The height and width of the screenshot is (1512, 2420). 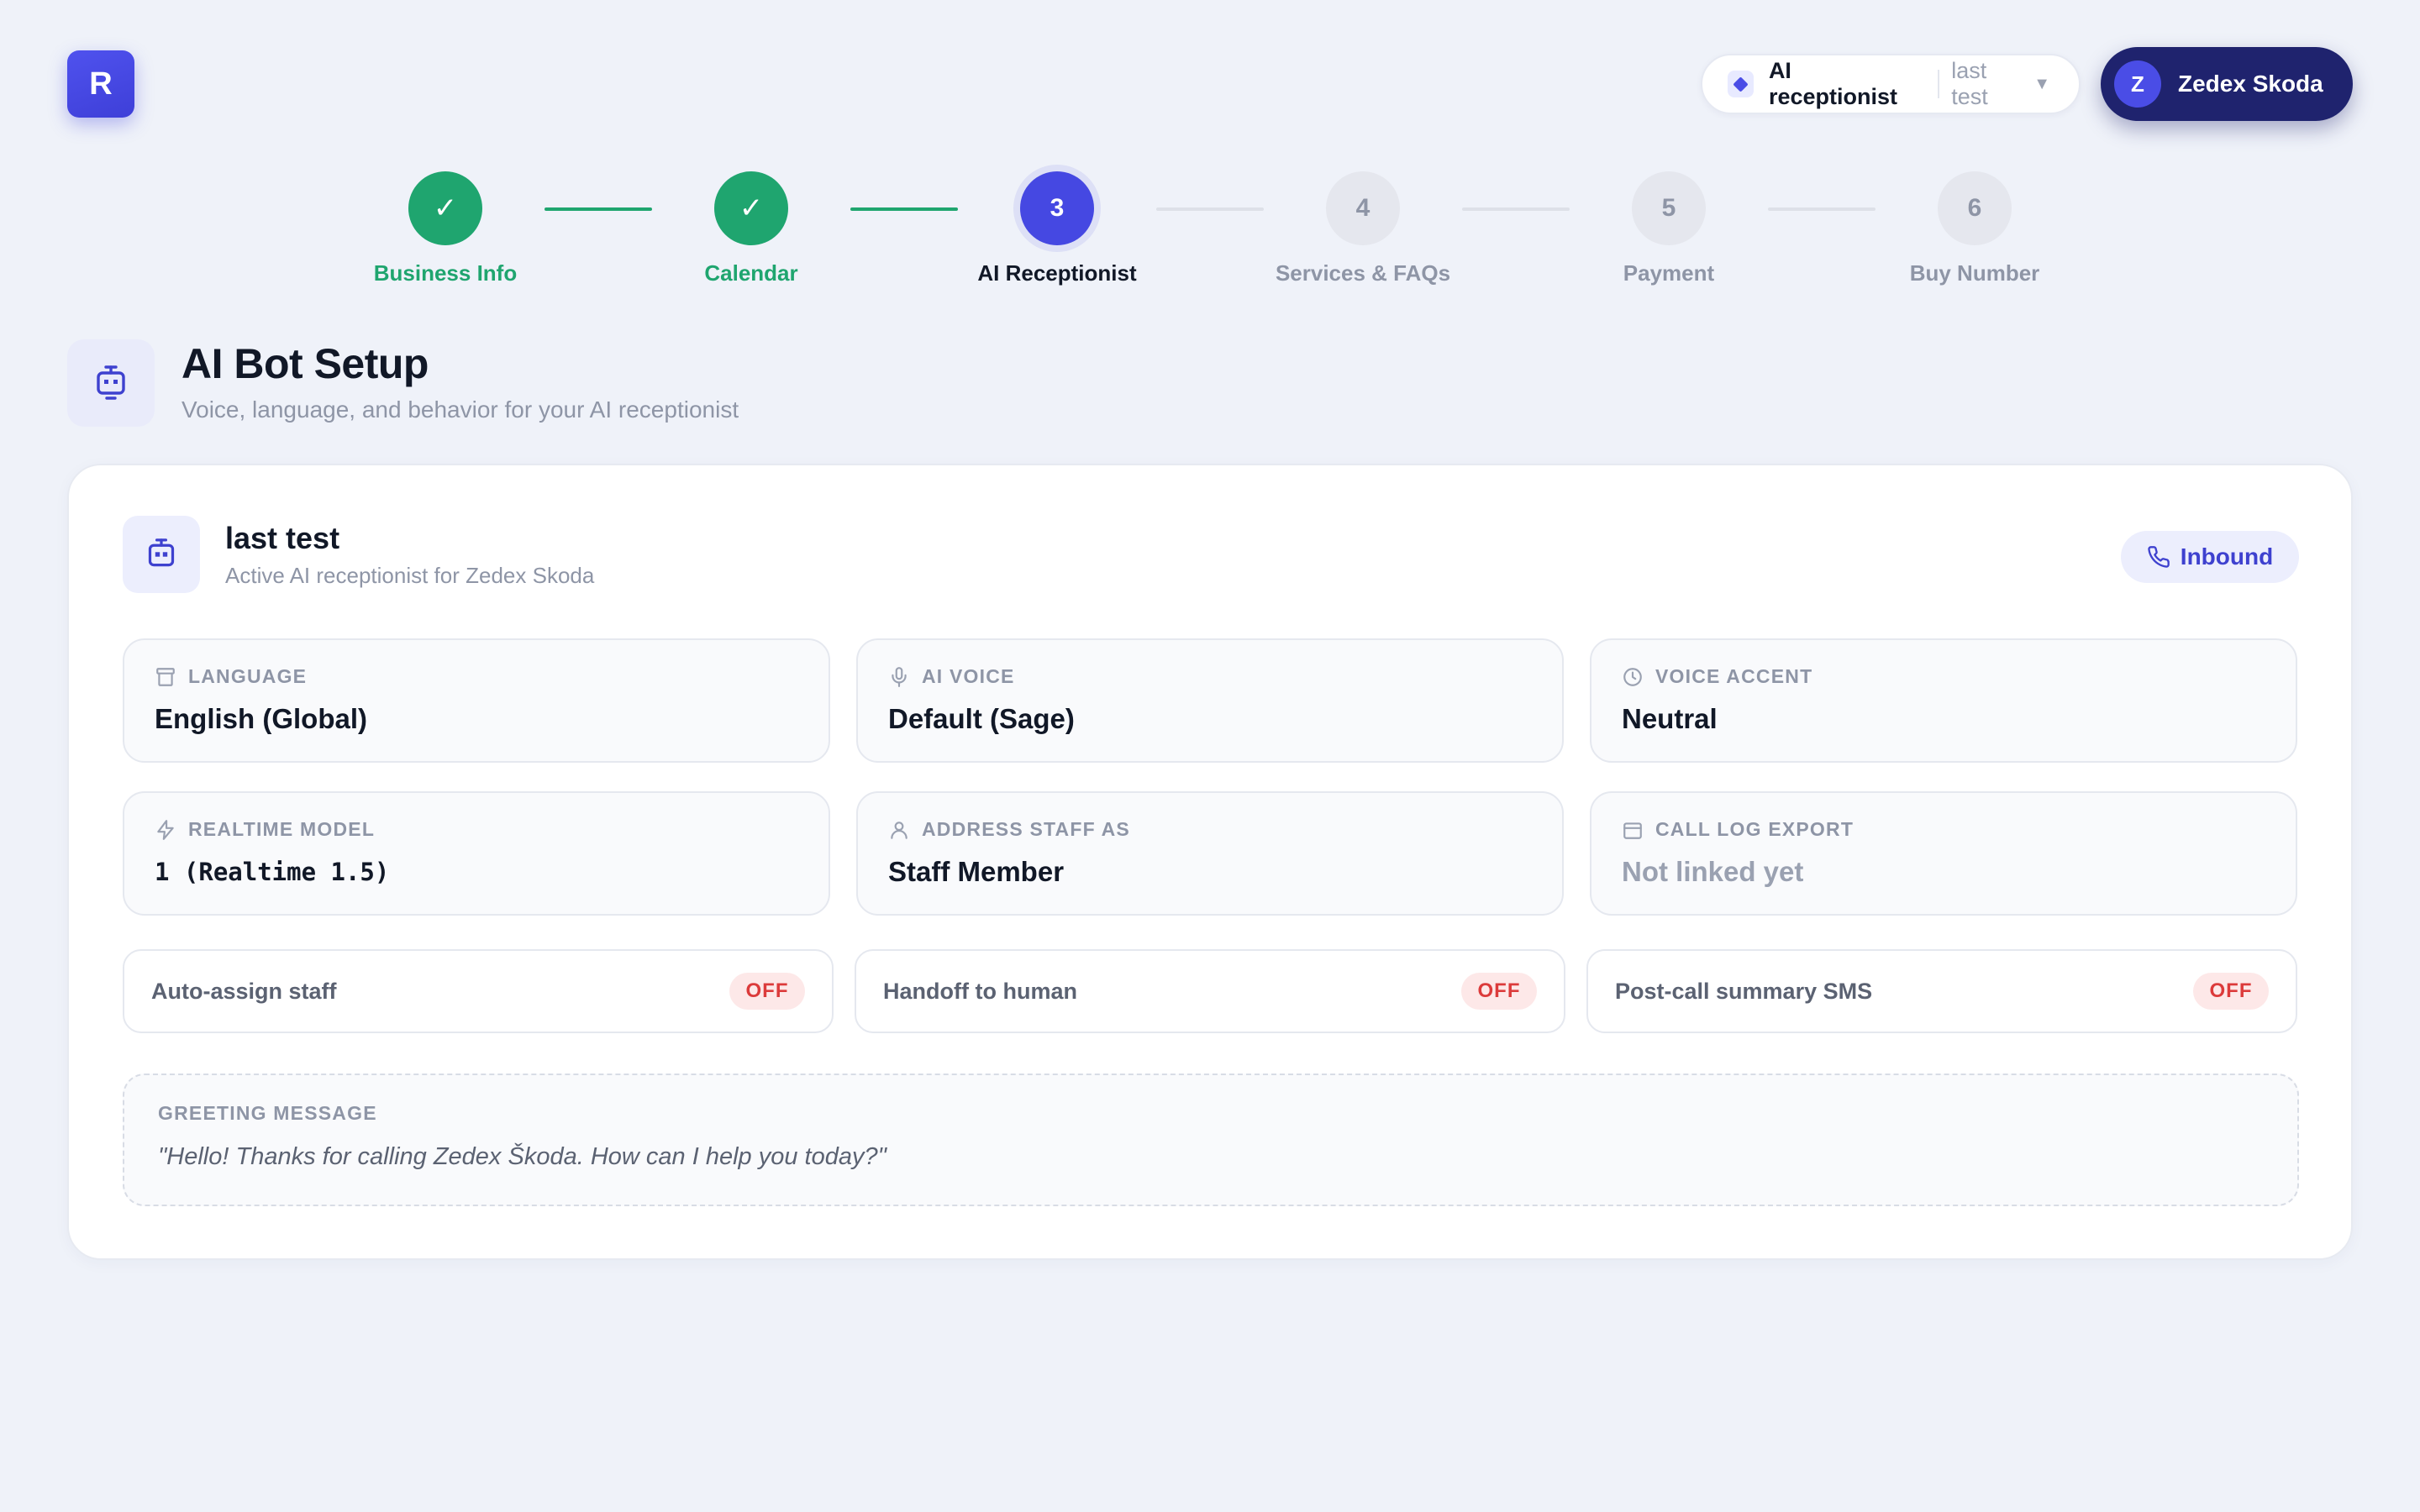 What do you see at coordinates (1832, 83) in the screenshot?
I see `agent-label: AI receptionist` at bounding box center [1832, 83].